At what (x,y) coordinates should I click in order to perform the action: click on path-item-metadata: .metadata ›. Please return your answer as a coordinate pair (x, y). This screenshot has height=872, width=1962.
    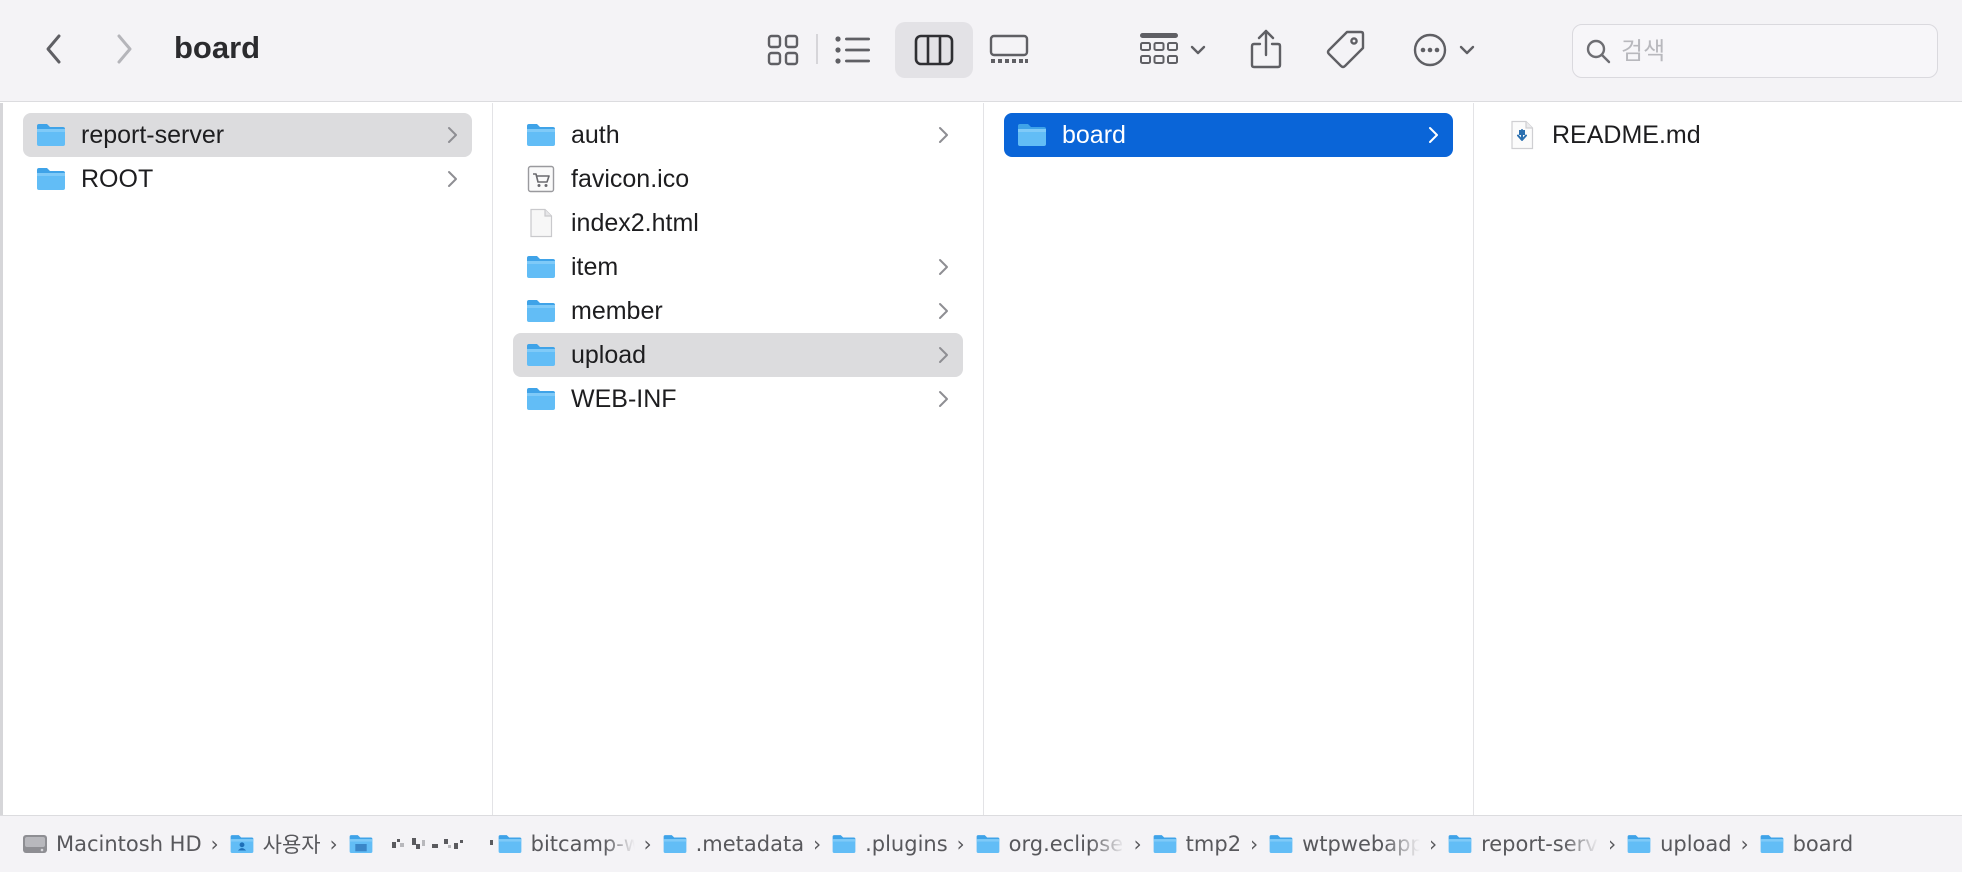
    Looking at the image, I should click on (746, 844).